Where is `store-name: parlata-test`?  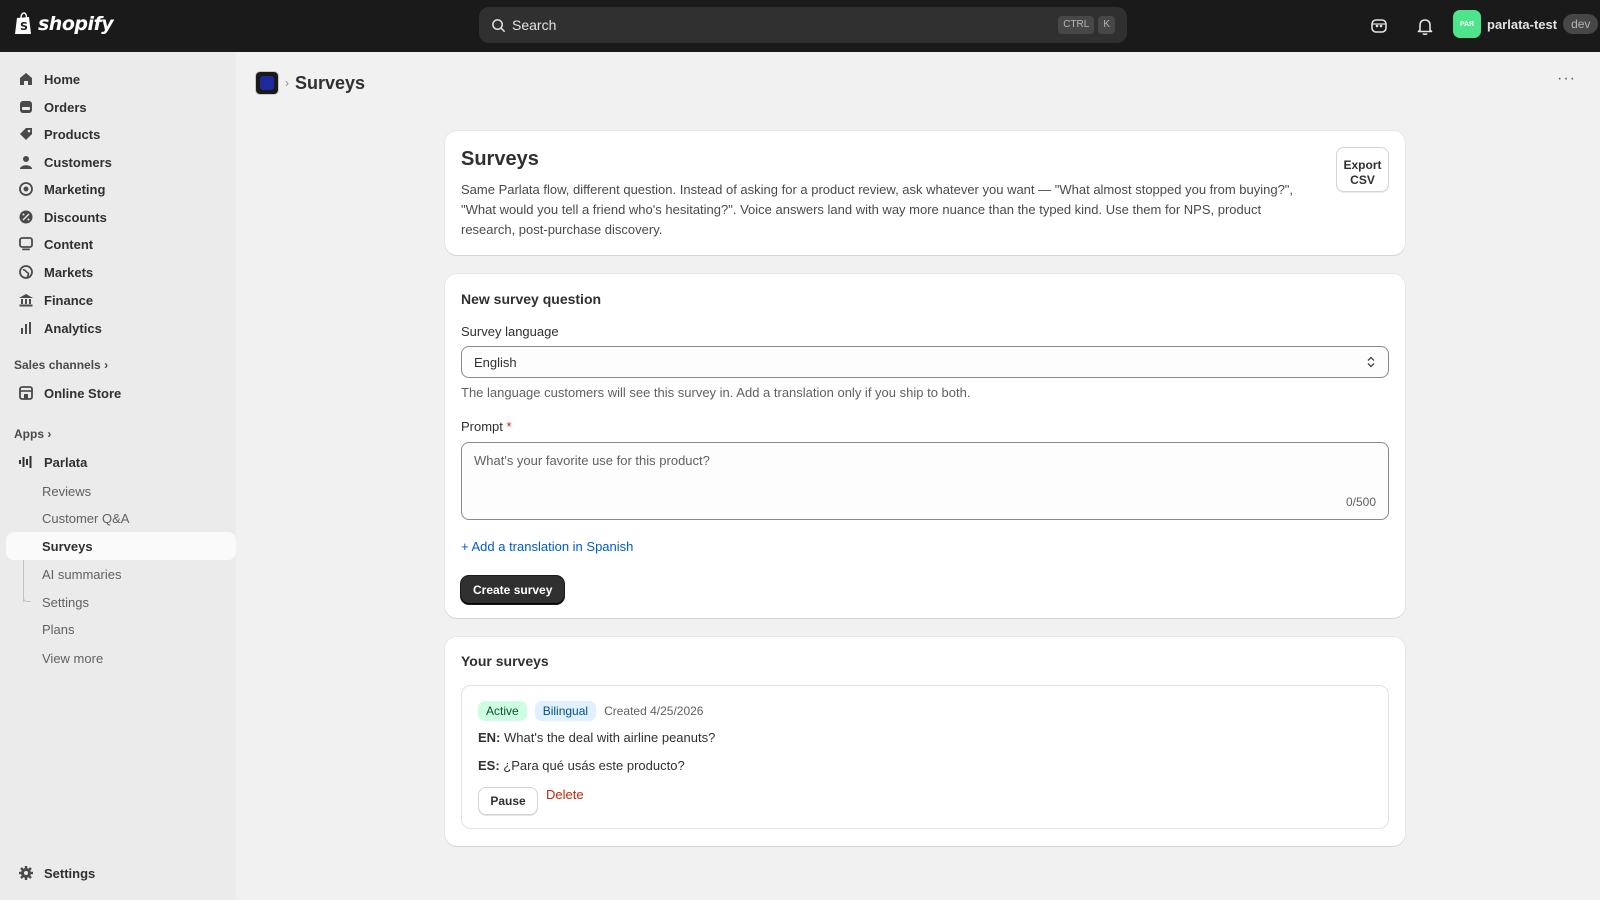 store-name: parlata-test is located at coordinates (1522, 24).